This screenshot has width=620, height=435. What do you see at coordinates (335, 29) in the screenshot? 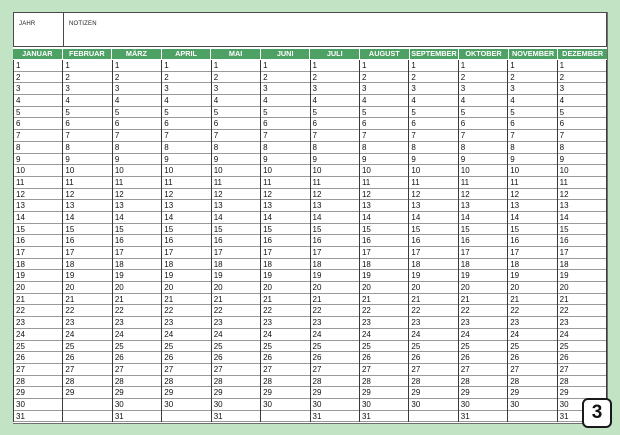
I see `notes-field: NOTIZEN` at bounding box center [335, 29].